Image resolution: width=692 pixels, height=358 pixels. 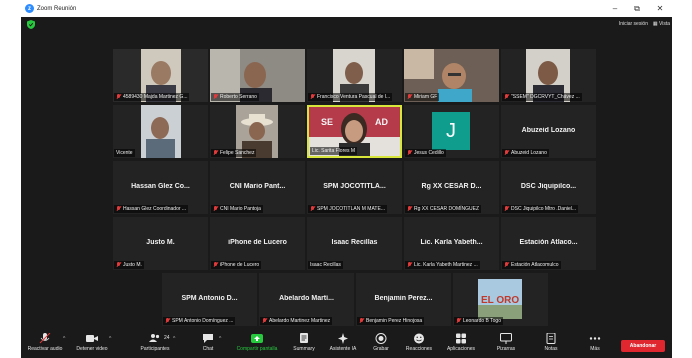 I want to click on participant-name-label: Roberto Serrano, so click(x=235, y=97).